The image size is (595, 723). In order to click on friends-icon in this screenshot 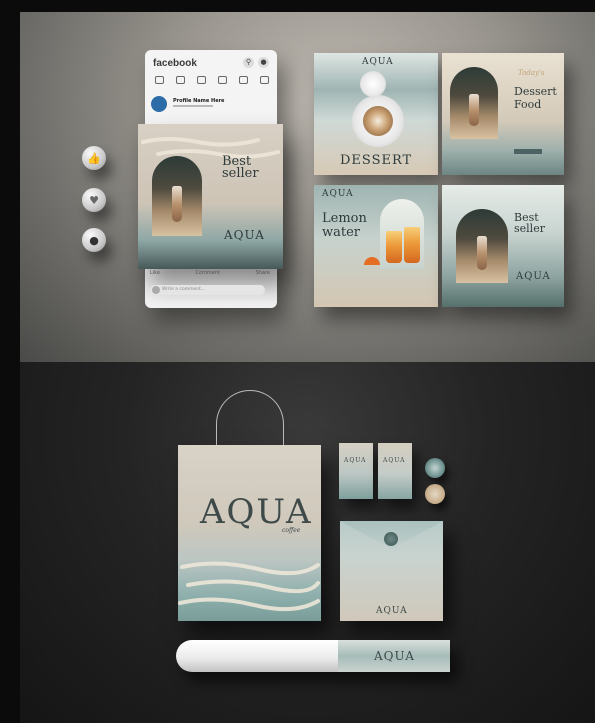, I will do `click(180, 80)`.